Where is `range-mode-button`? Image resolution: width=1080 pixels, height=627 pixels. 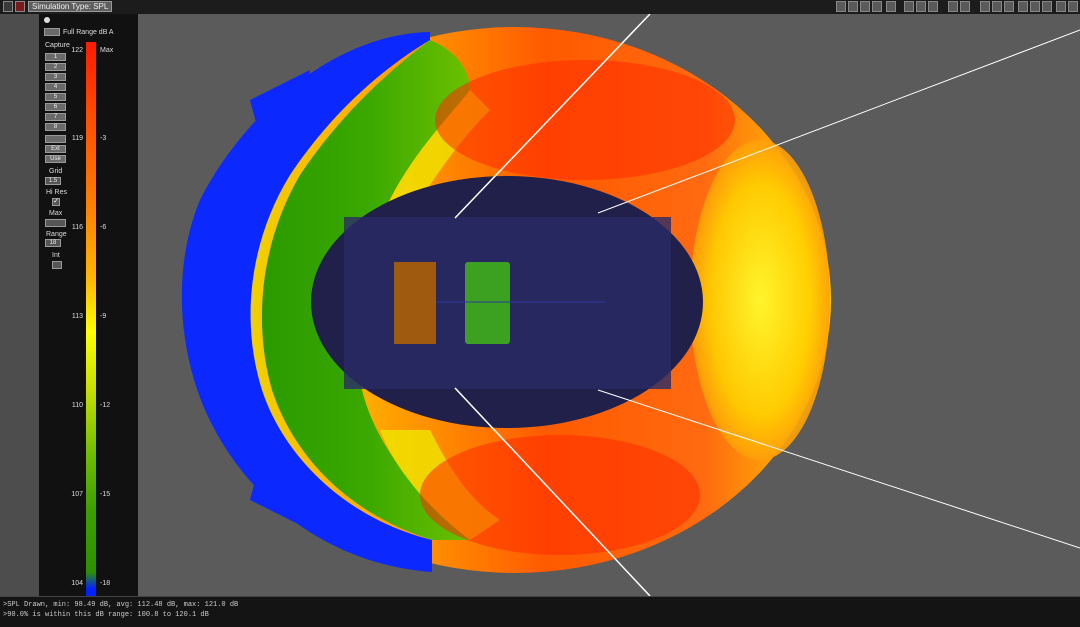 range-mode-button is located at coordinates (52, 32).